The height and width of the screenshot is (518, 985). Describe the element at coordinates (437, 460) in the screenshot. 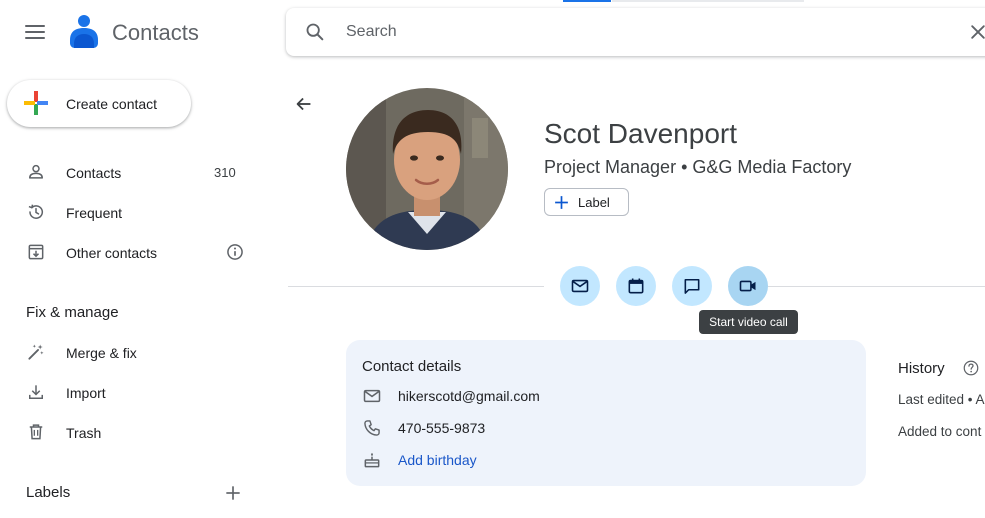

I see `add-birthday-link: Add birthday` at that location.